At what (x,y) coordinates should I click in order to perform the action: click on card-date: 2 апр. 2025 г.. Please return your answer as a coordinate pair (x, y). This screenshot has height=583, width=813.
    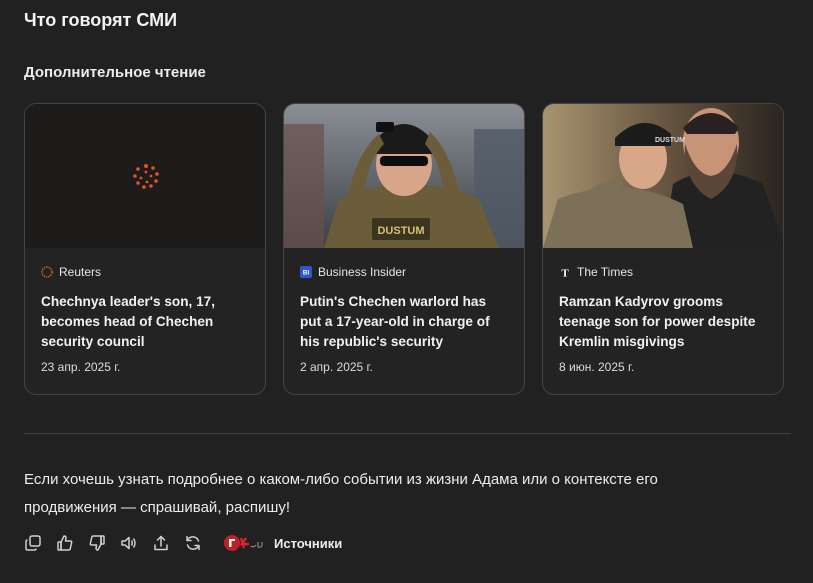
    Looking at the image, I should click on (336, 367).